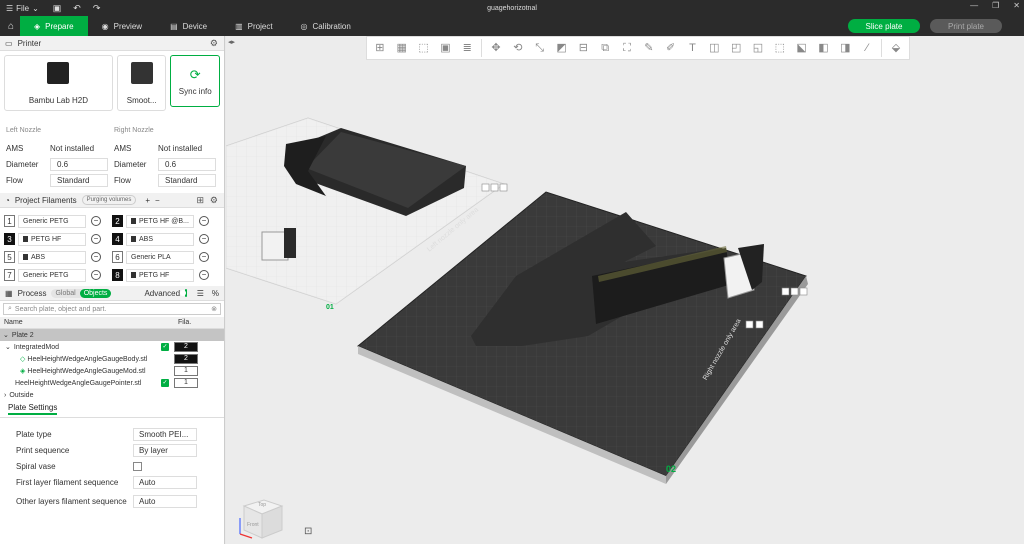 This screenshot has width=1024, height=544. I want to click on printer-icon: ▭, so click(9, 43).